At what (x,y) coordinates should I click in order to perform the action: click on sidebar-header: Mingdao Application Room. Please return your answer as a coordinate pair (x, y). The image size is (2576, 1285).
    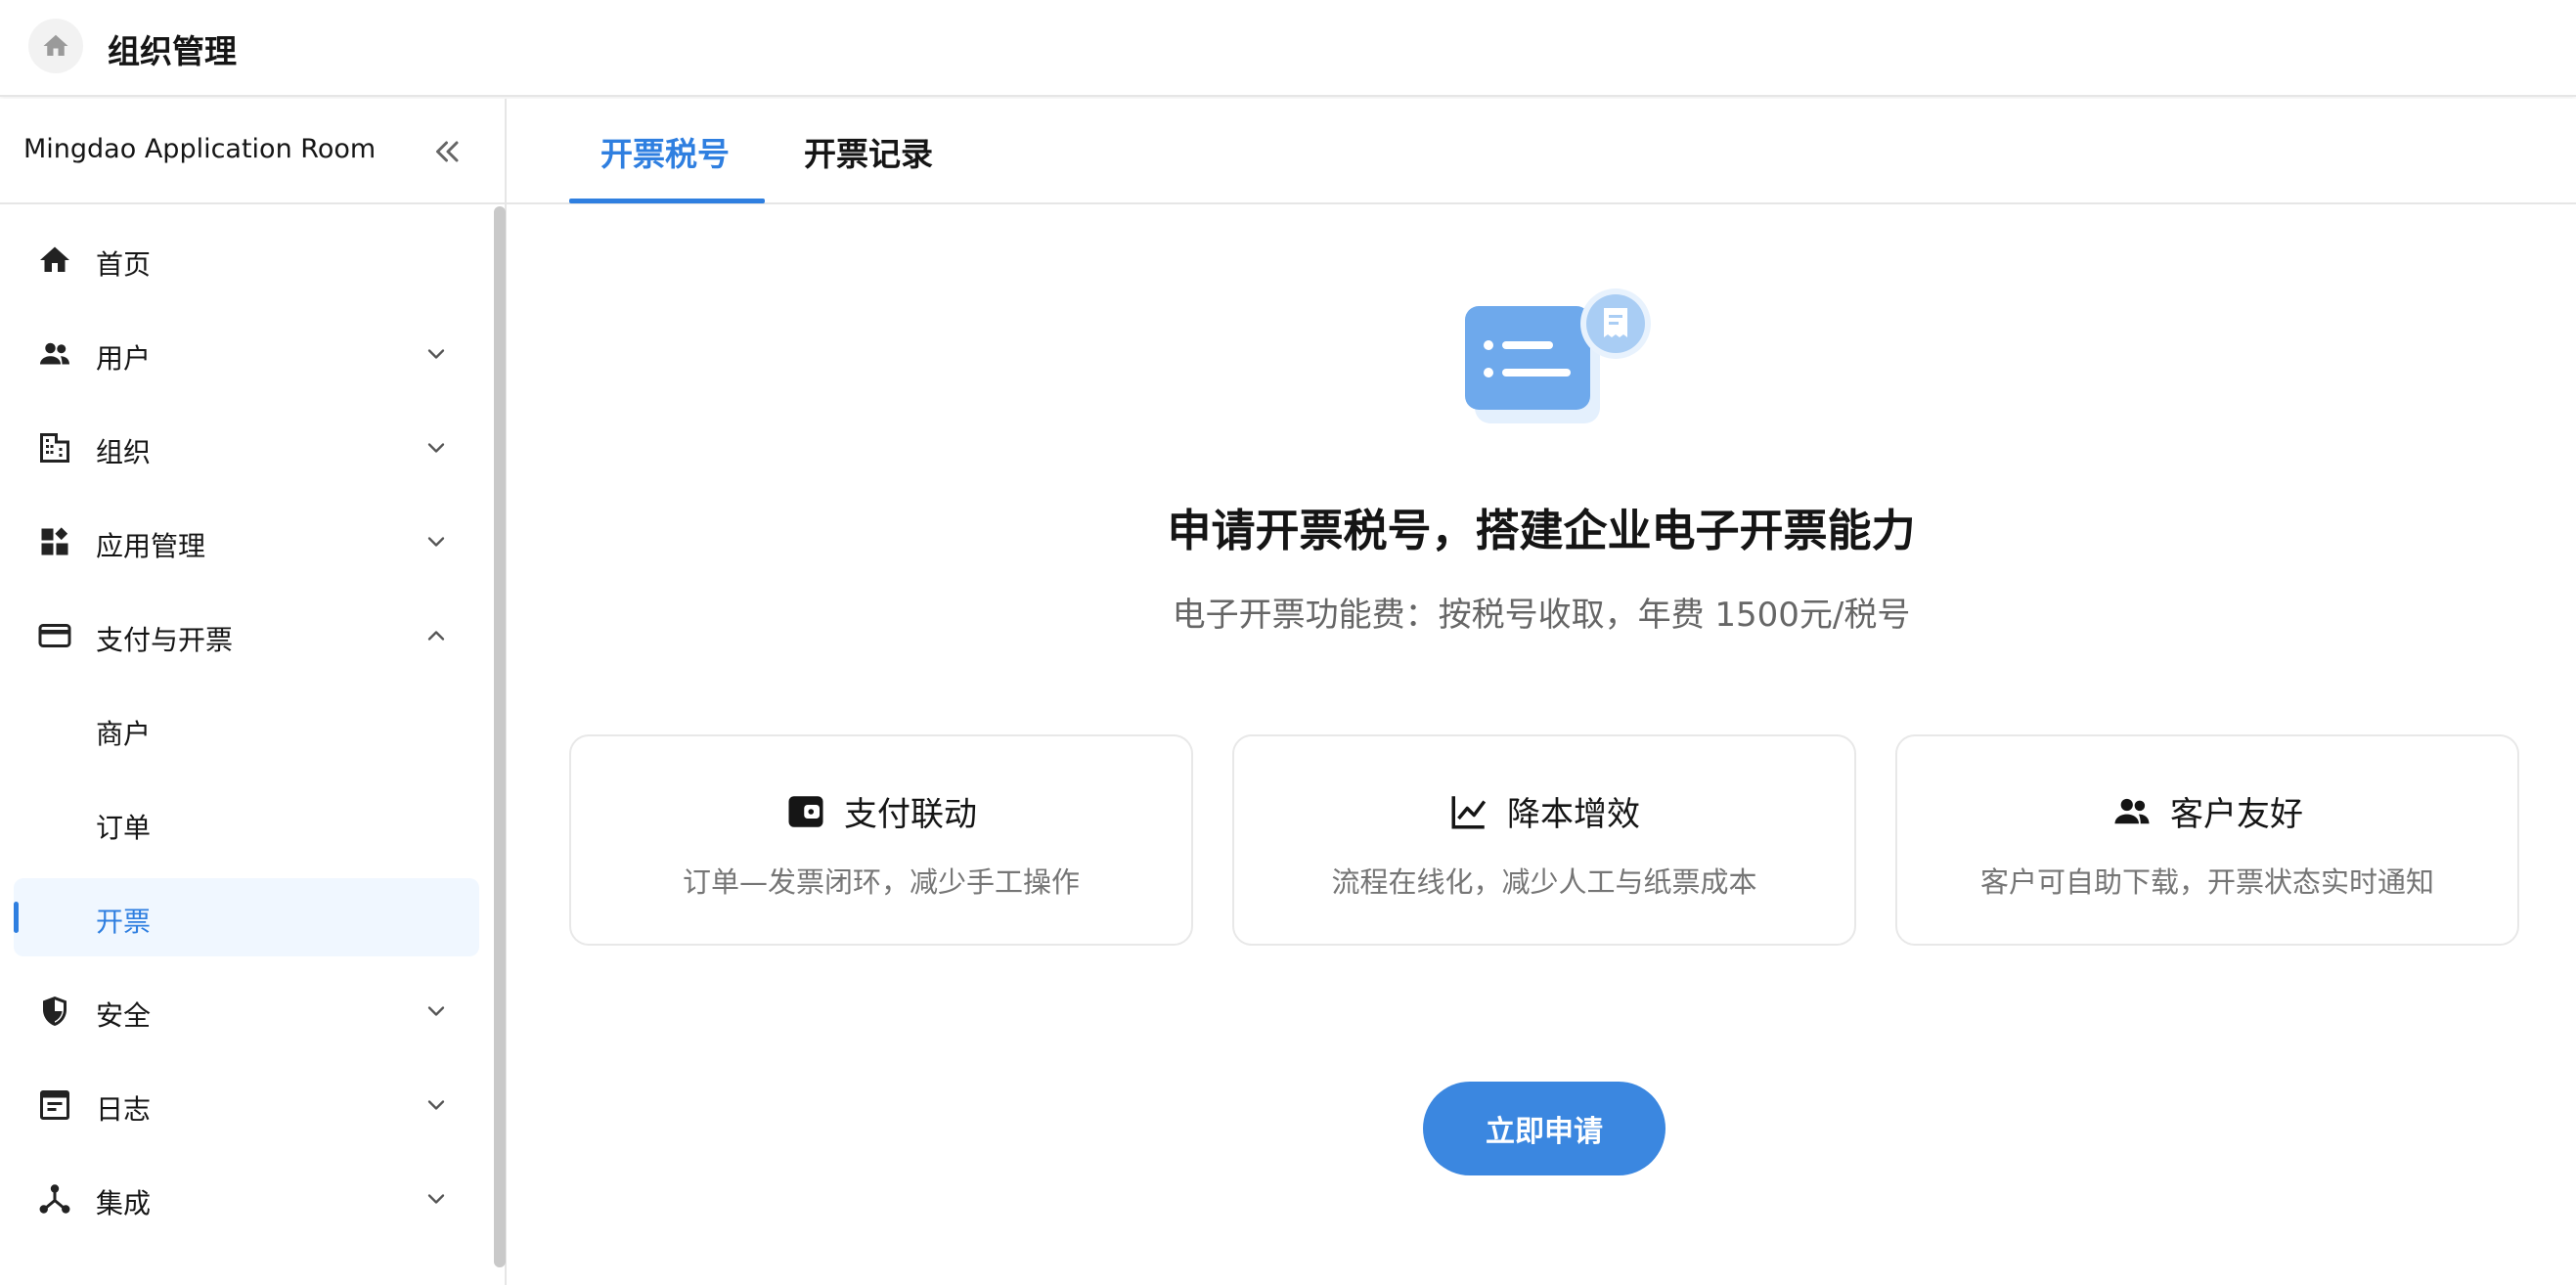
    Looking at the image, I should click on (253, 151).